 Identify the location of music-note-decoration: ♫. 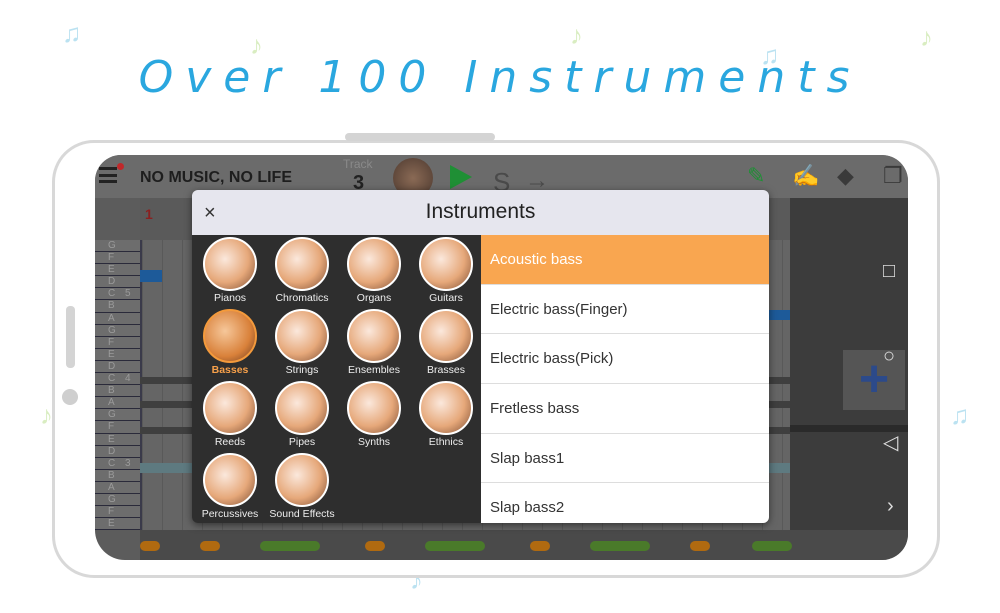
(72, 33).